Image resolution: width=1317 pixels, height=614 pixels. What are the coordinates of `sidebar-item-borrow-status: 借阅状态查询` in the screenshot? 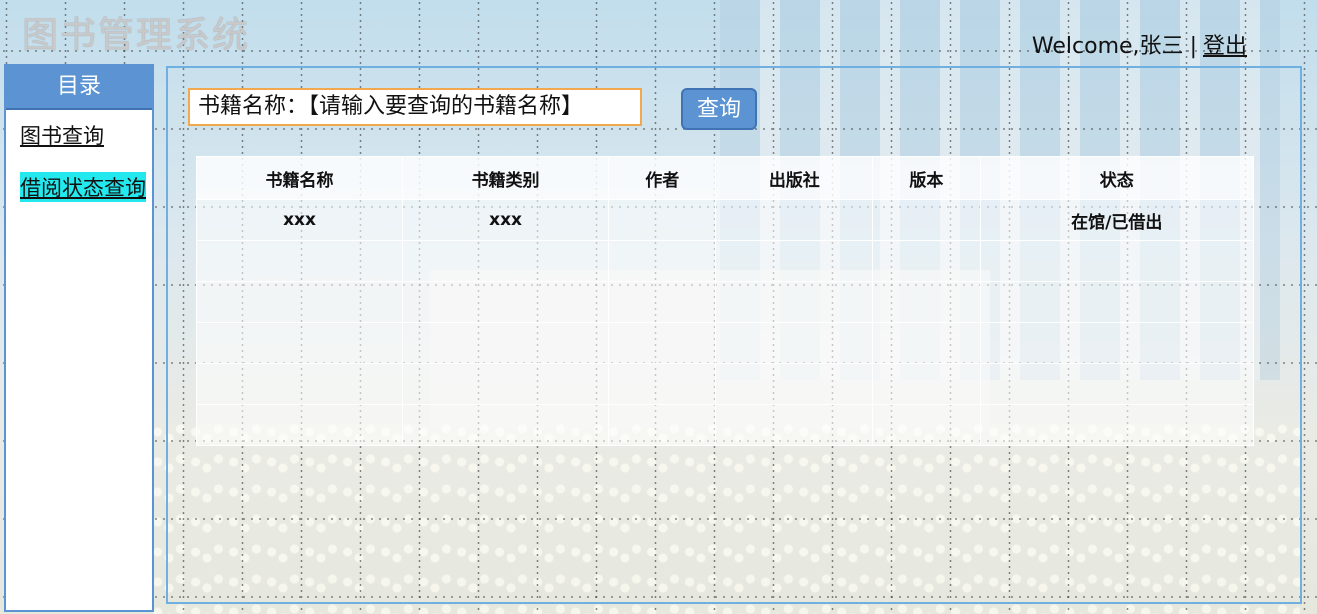 It's located at (83, 187).